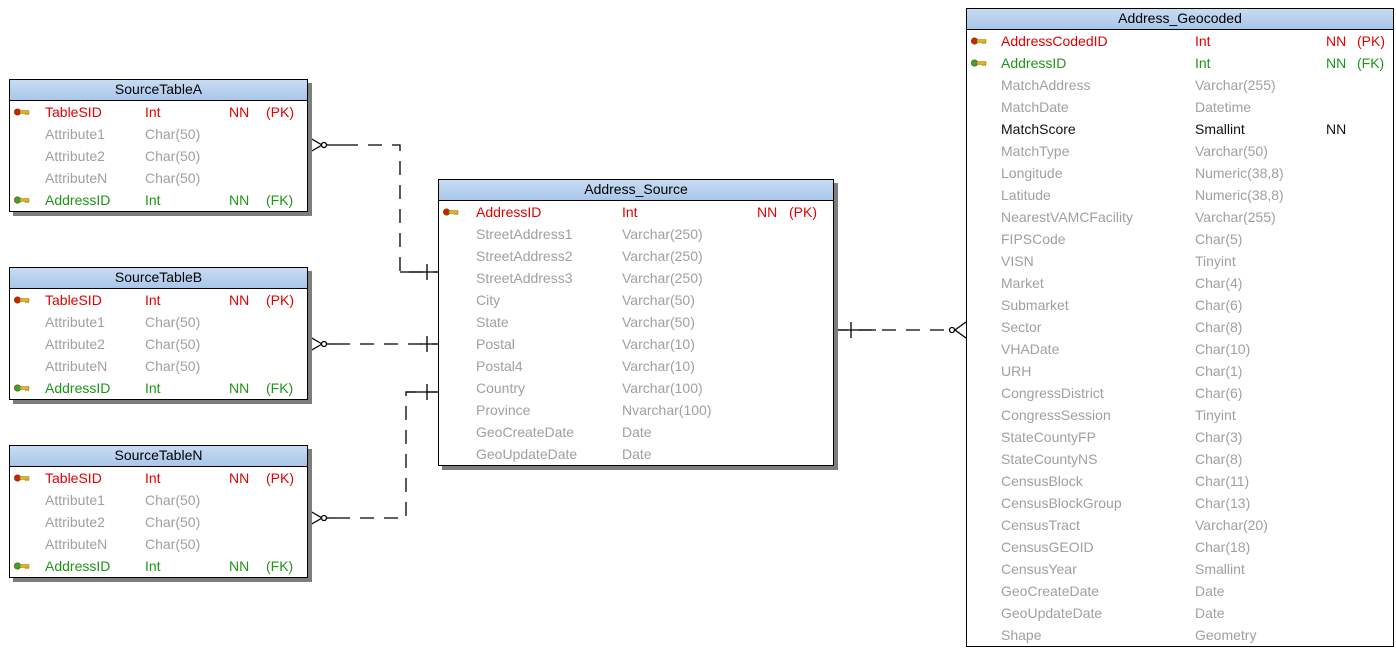 This screenshot has height=652, width=1396. Describe the element at coordinates (1180, 85) in the screenshot. I see `table-row: MatchAddress Varchar(255)` at that location.